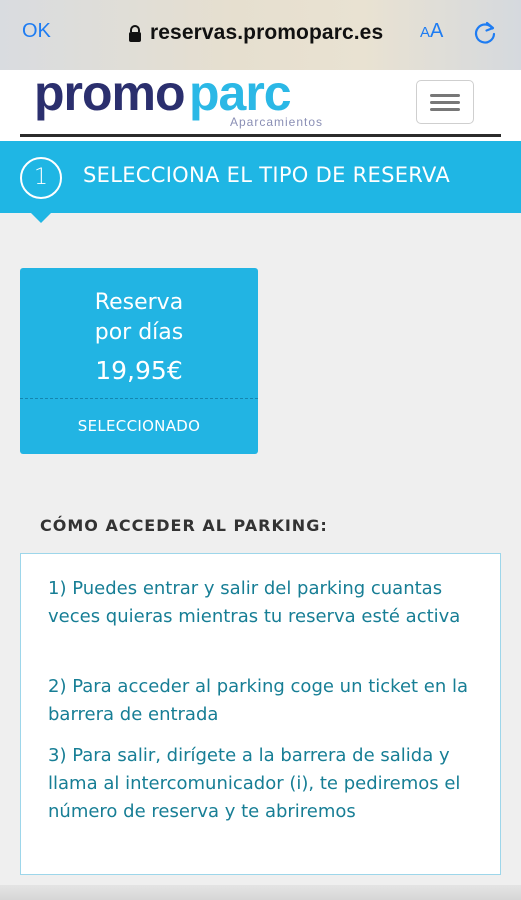  I want to click on reservation-title-line2: por días, so click(139, 332).